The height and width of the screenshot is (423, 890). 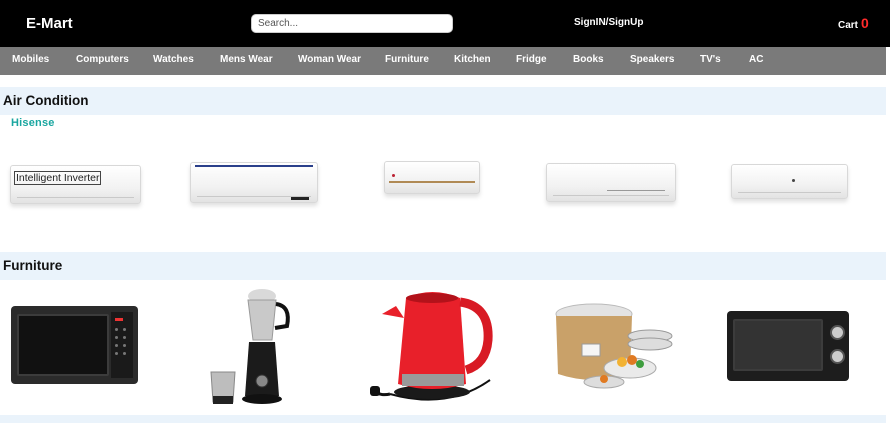 What do you see at coordinates (432, 298) in the screenshot?
I see `kettle-lid` at bounding box center [432, 298].